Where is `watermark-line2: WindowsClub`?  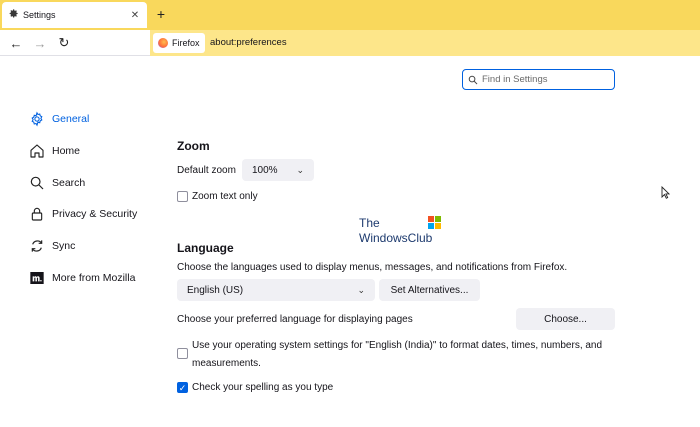
watermark-line2: WindowsClub is located at coordinates (396, 238).